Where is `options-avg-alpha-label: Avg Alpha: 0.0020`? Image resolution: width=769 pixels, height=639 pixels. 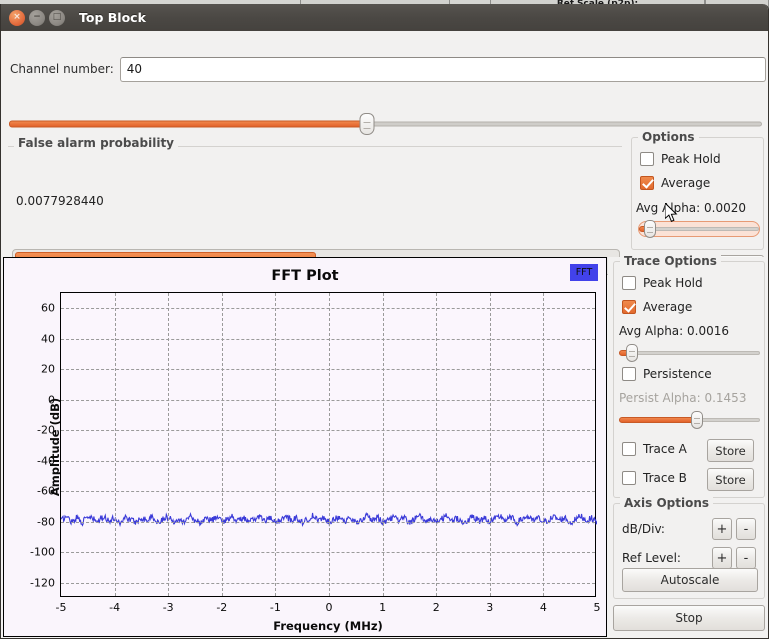 options-avg-alpha-label: Avg Alpha: 0.0020 is located at coordinates (691, 208).